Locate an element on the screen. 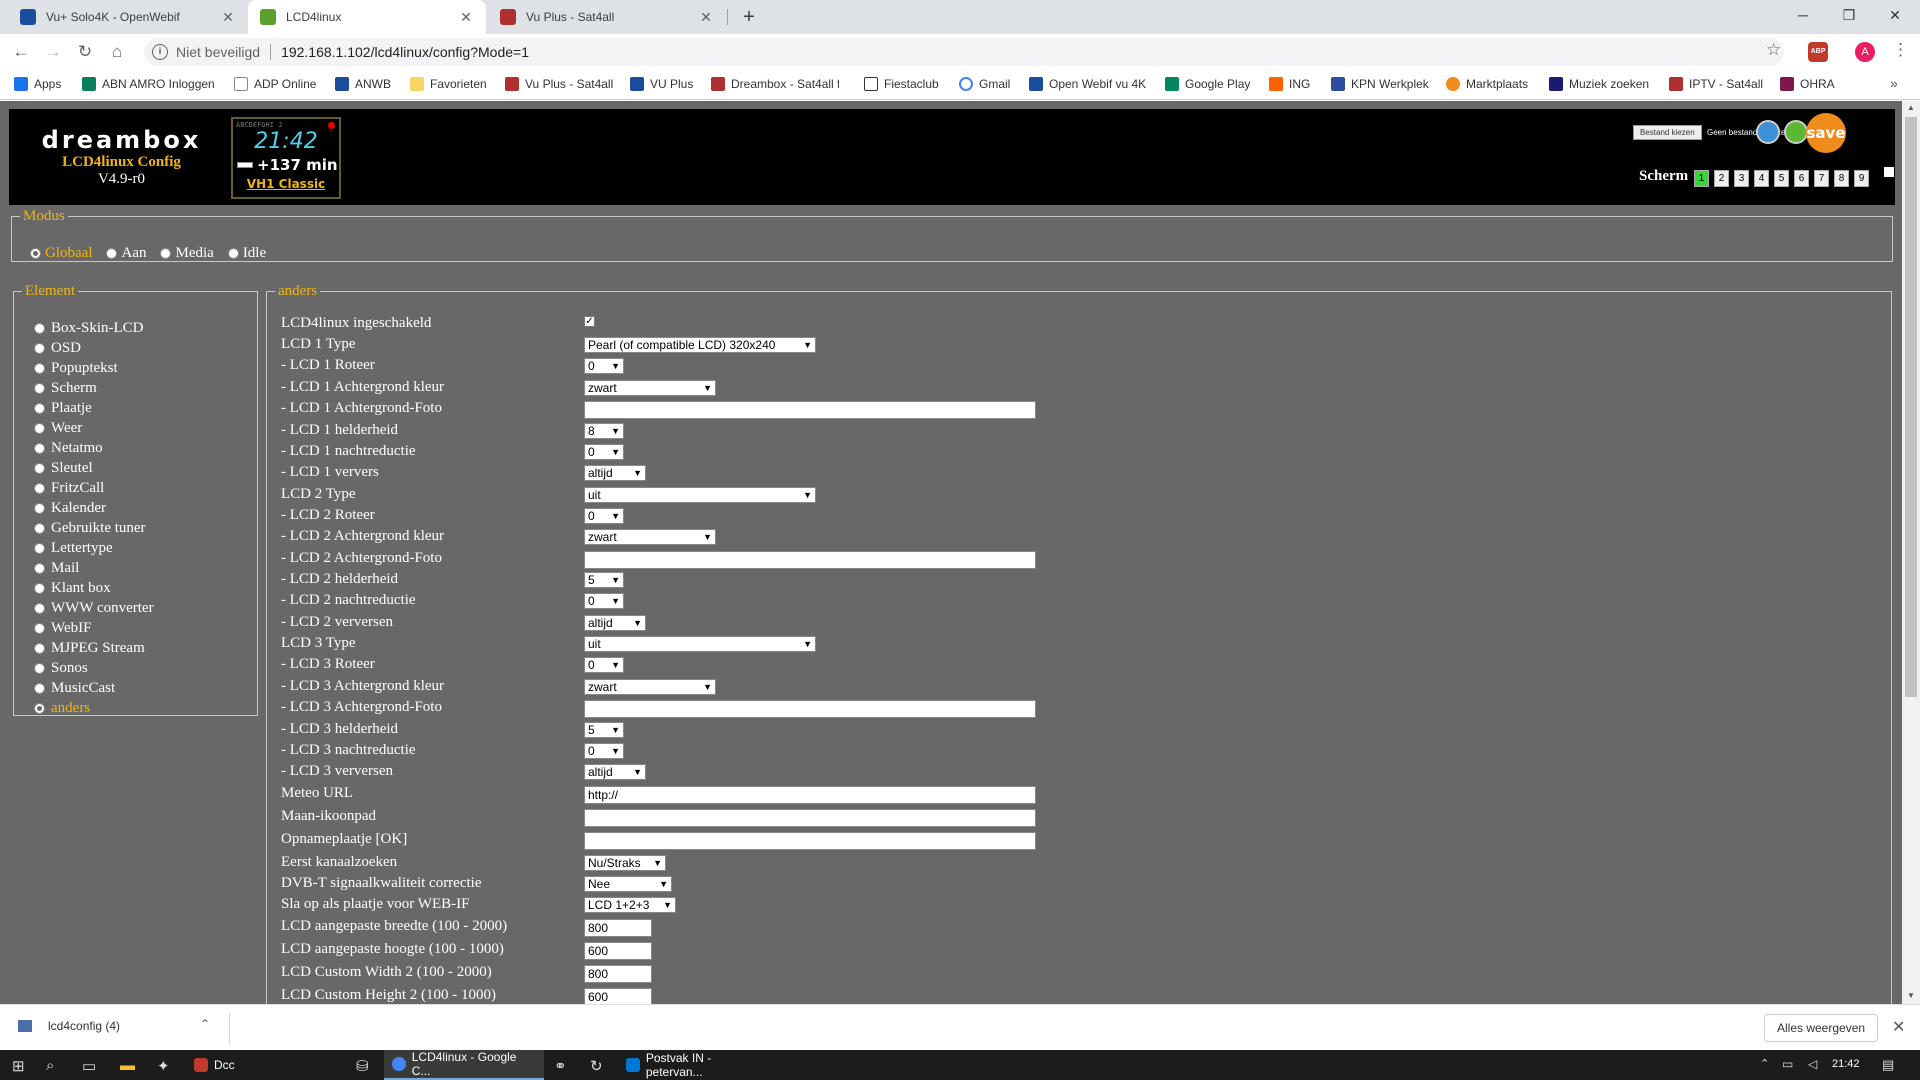 The image size is (1920, 1080). setting-select: Nee ▼ is located at coordinates (628, 884).